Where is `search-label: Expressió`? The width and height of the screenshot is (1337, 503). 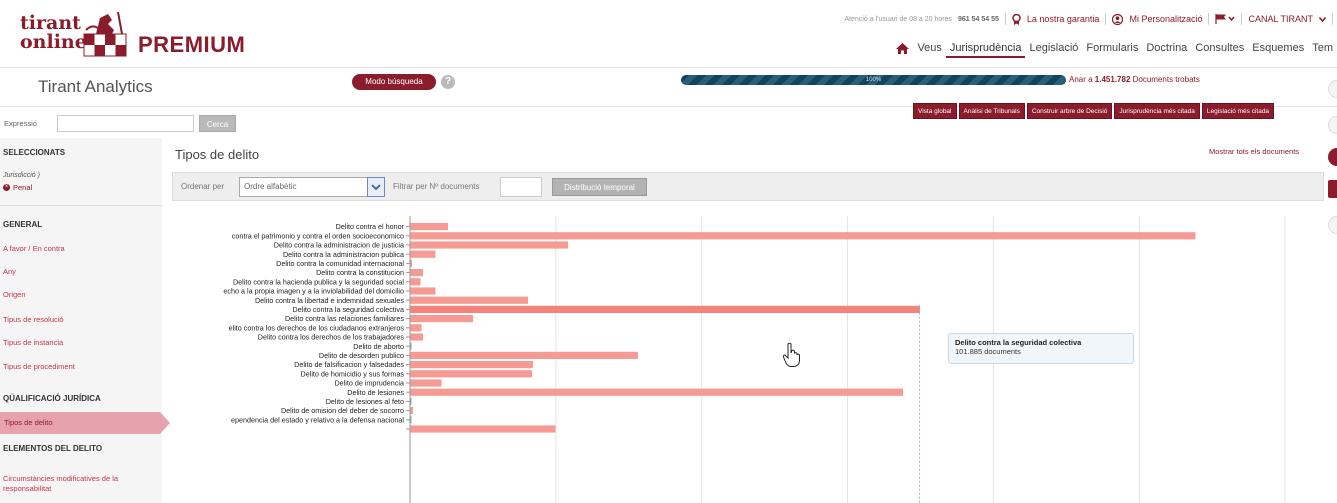
search-label: Expressió is located at coordinates (20, 123).